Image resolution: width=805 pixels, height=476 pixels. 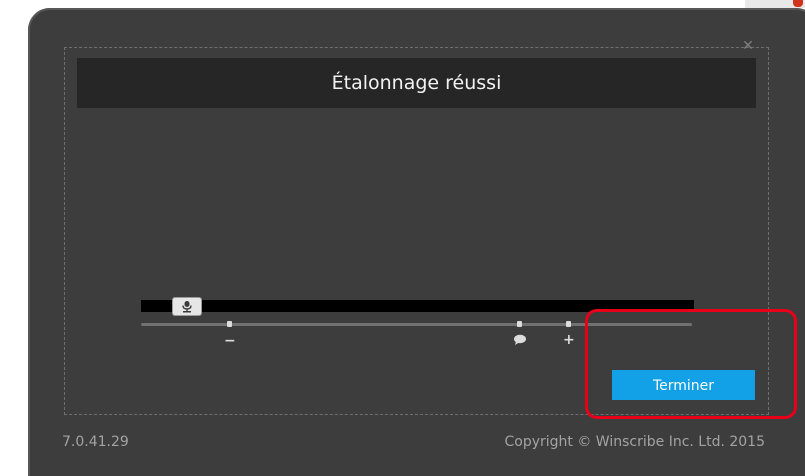 I want to click on version-number: 7.0.41.29, so click(x=95, y=442).